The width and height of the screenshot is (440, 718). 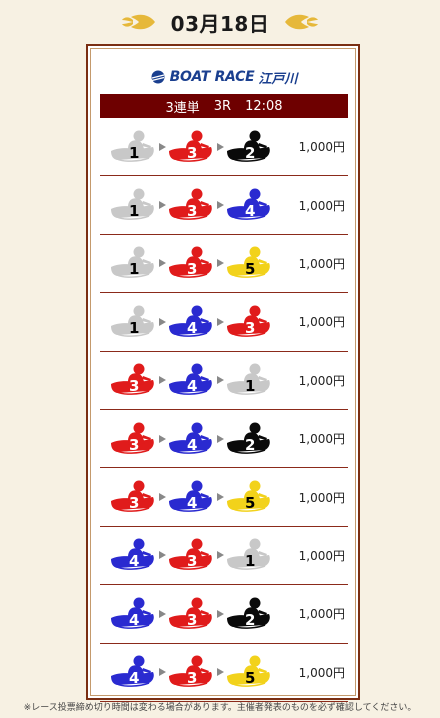 I want to click on boat-combination: 3 4 5, so click(x=191, y=497).